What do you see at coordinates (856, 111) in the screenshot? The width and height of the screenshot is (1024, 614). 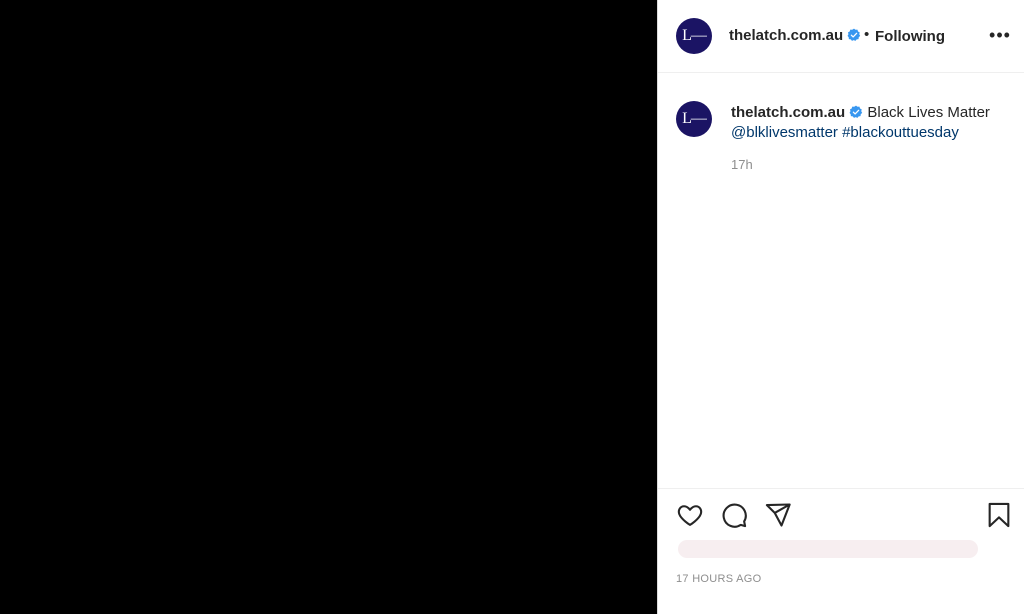 I see `caption-verified-badge-icon` at bounding box center [856, 111].